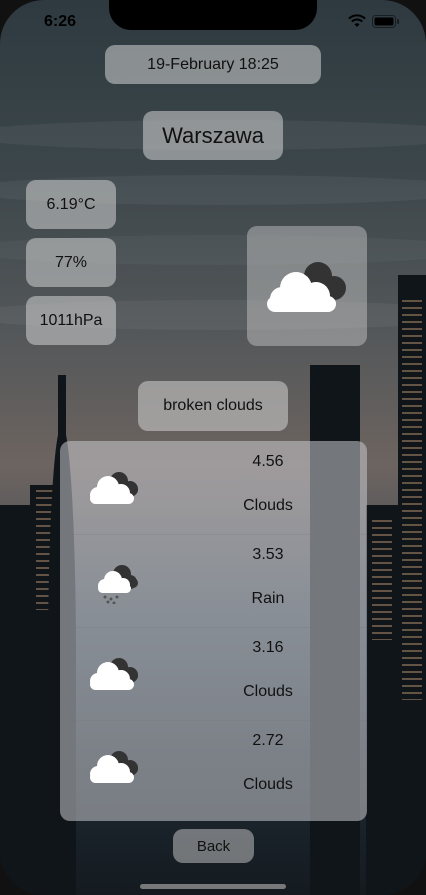 The image size is (426, 895). I want to click on rain-icon, so click(118, 584).